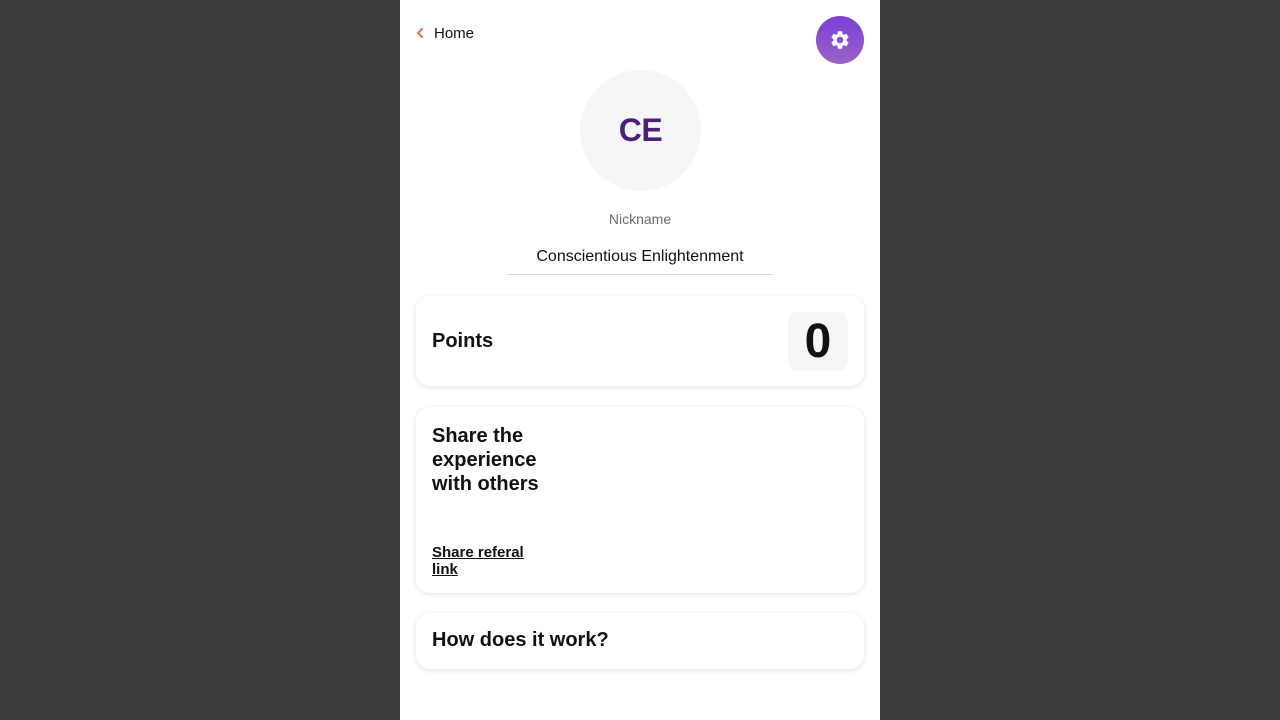  I want to click on back-home-link: Home, so click(445, 33).